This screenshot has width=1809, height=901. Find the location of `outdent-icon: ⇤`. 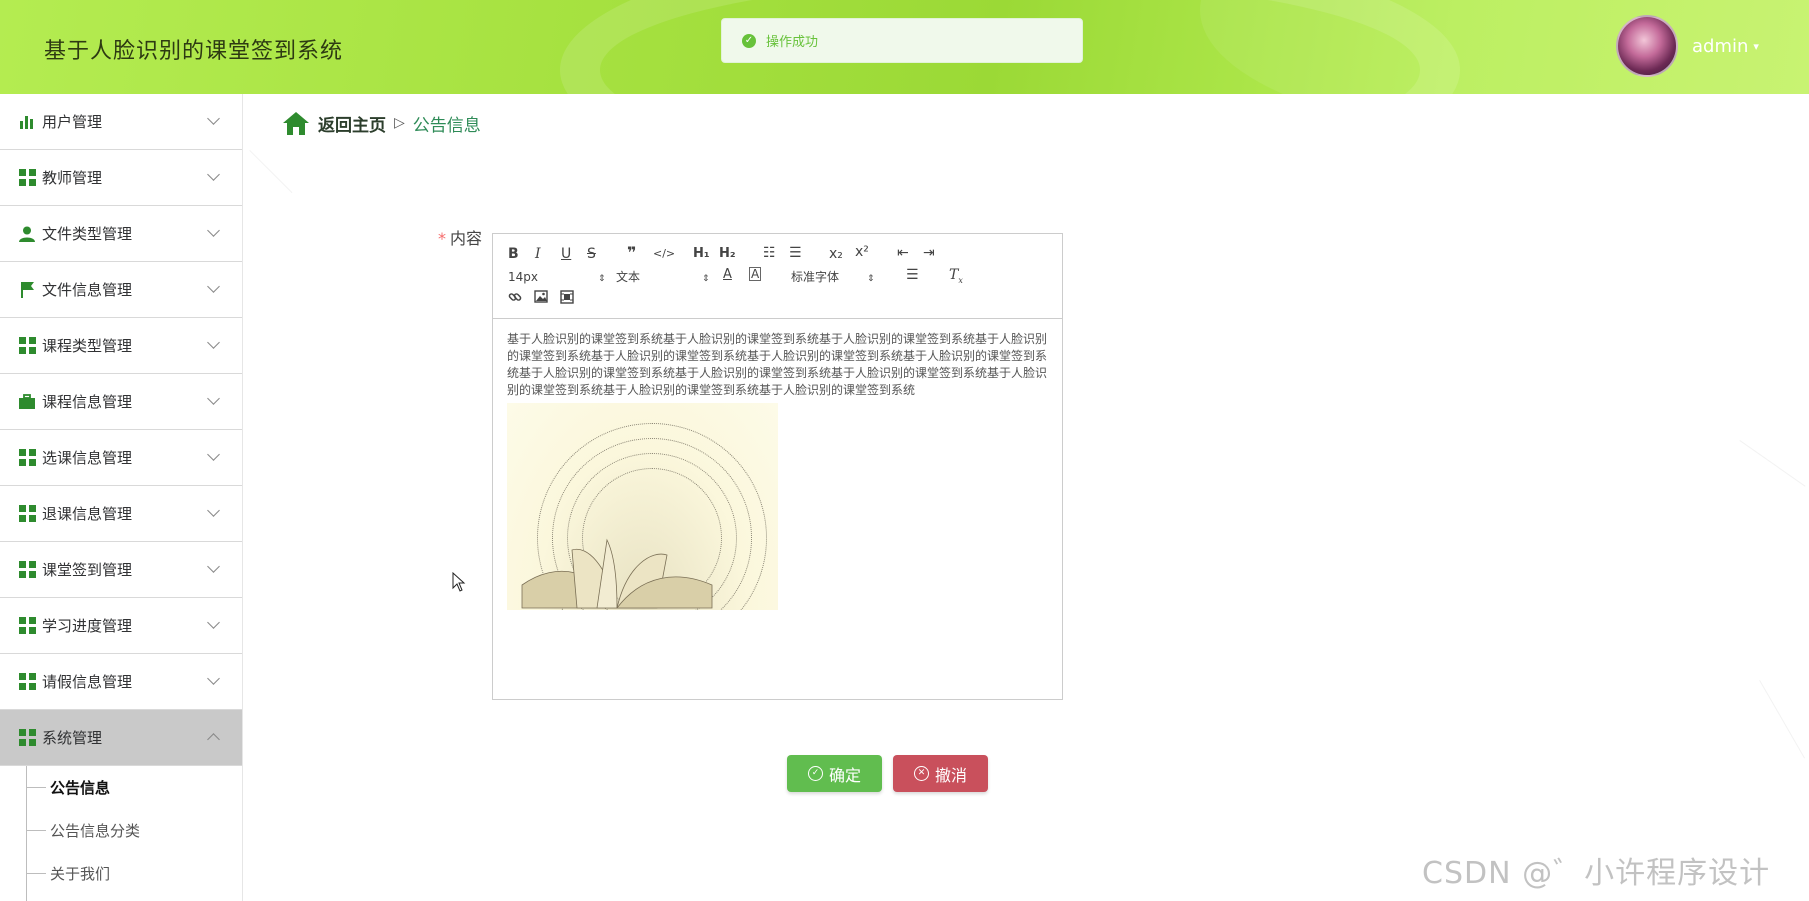

outdent-icon: ⇤ is located at coordinates (903, 253).